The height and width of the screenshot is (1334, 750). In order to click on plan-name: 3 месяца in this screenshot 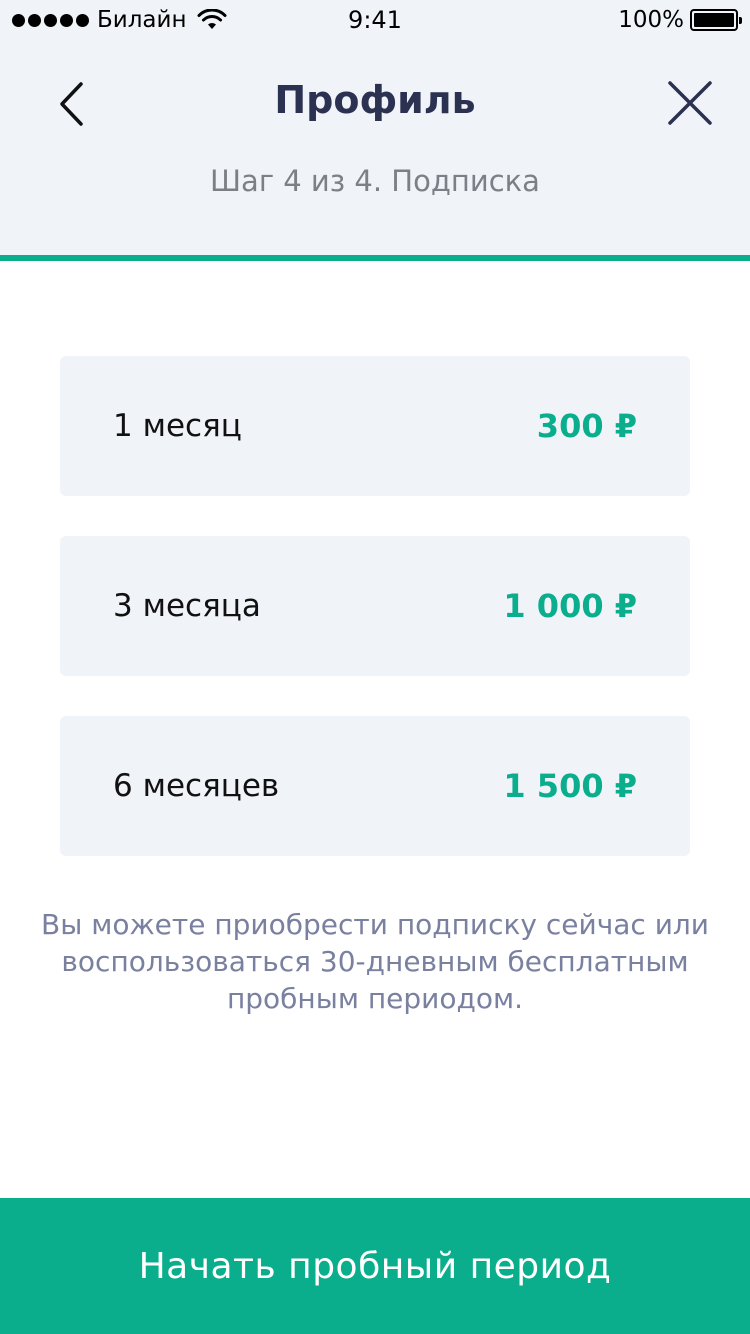, I will do `click(187, 606)`.